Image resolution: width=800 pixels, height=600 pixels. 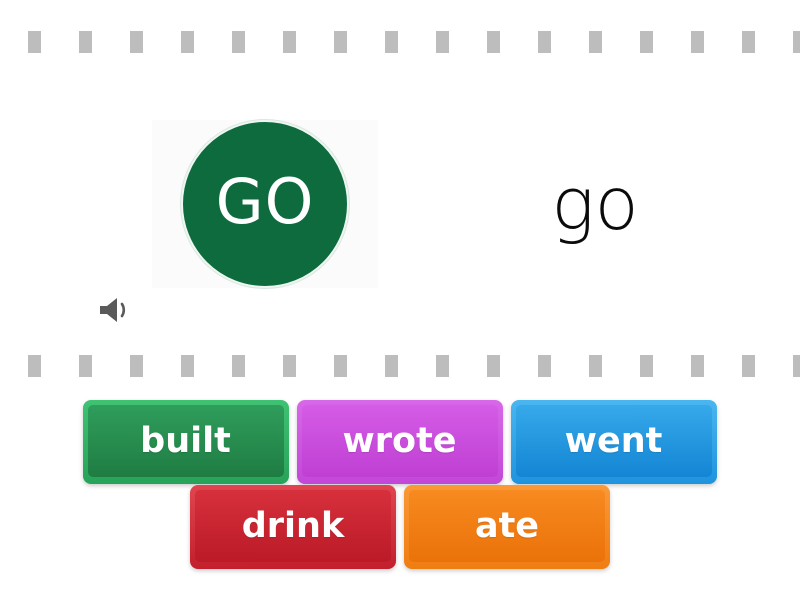 What do you see at coordinates (400, 527) in the screenshot?
I see `tile-row-2: drink ate` at bounding box center [400, 527].